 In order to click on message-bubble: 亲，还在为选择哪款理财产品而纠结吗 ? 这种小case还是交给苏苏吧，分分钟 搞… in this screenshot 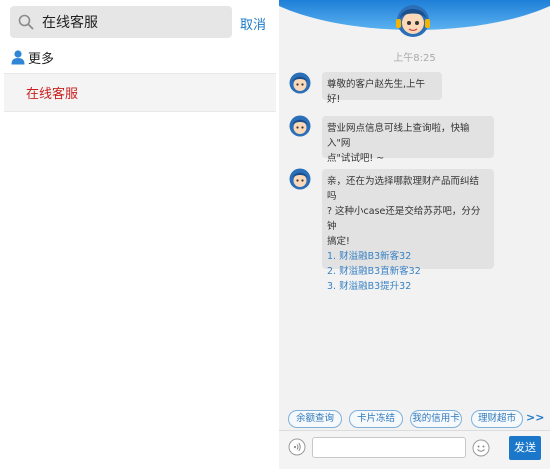, I will do `click(408, 230)`.